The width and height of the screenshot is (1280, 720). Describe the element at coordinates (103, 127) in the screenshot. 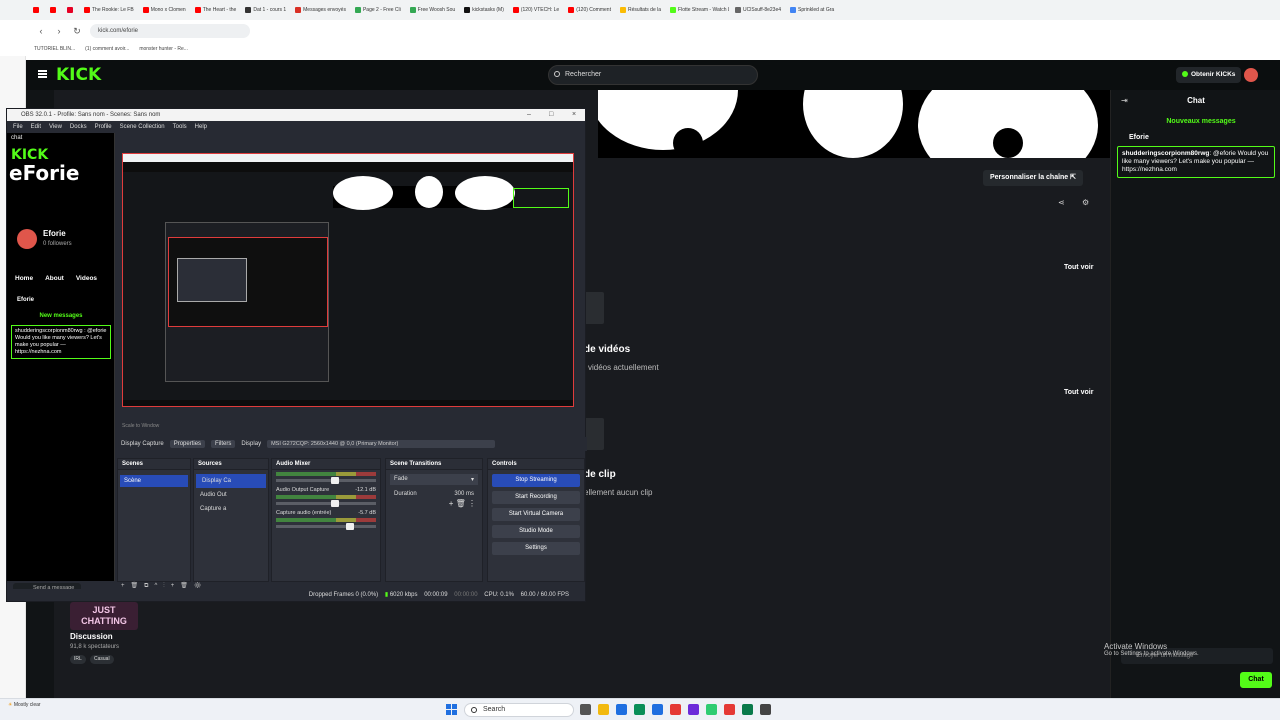

I see `menu-profile: Profile` at that location.